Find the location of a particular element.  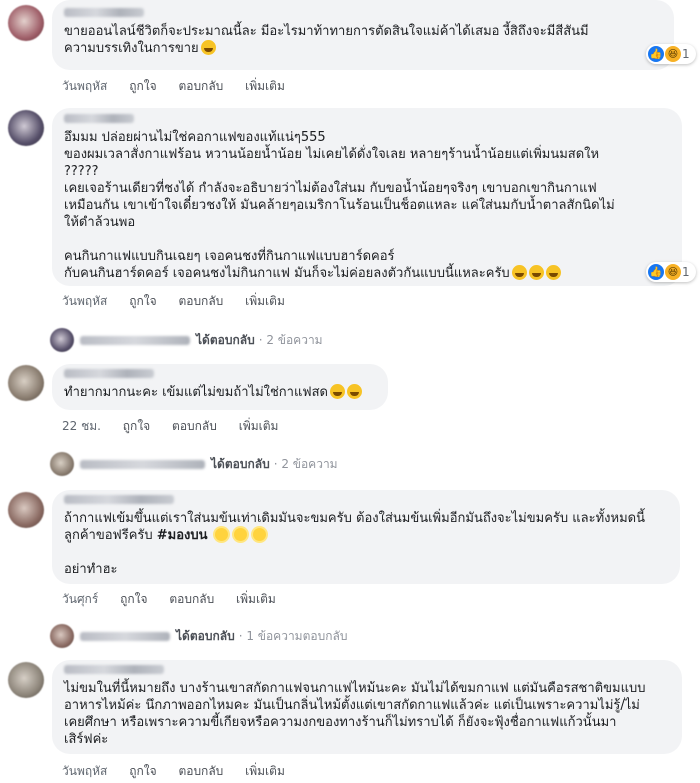

comment-actions: 22 ชม. ถูกใจ ตอบกลับ เพิ่มเติม is located at coordinates (179, 426).